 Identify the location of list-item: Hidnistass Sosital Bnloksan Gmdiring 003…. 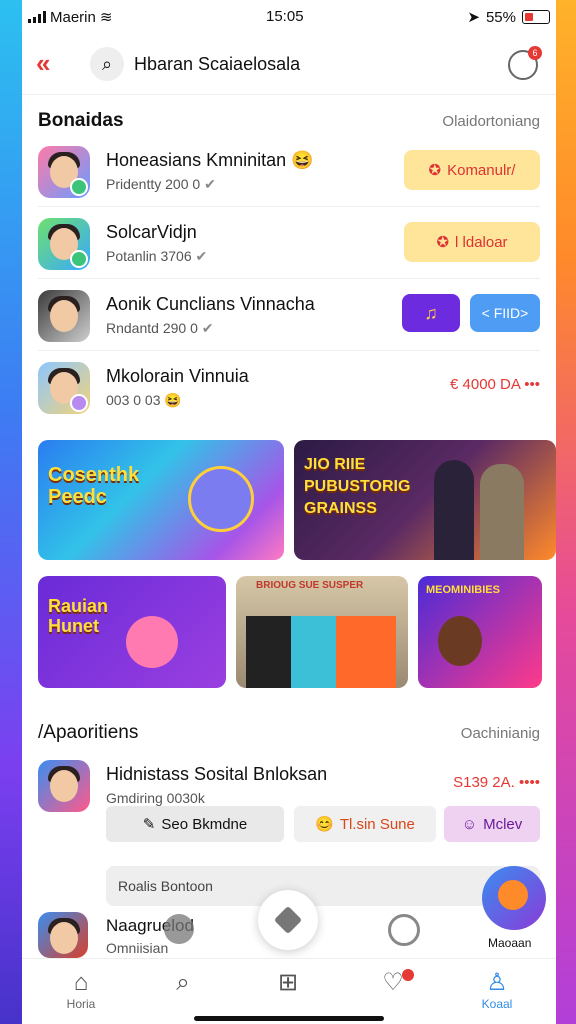
(289, 782).